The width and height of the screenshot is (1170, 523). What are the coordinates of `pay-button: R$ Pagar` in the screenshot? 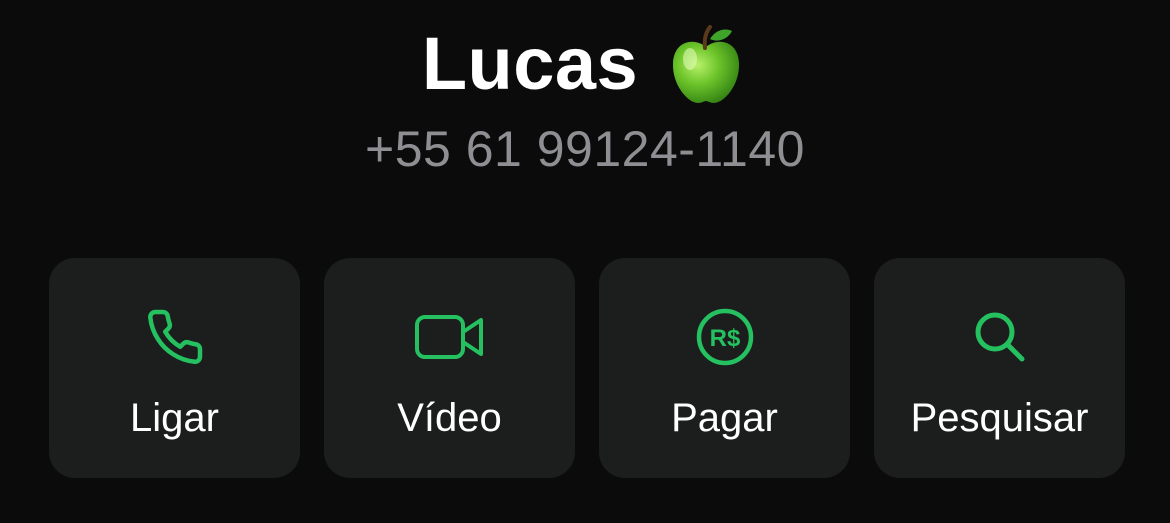 It's located at (724, 368).